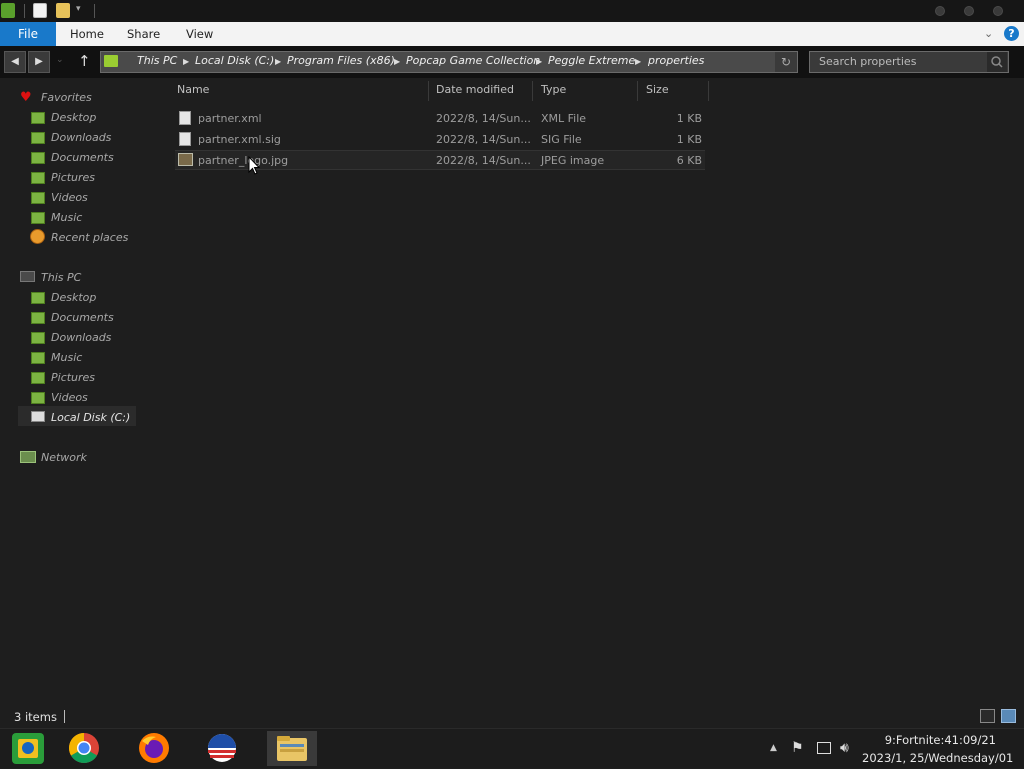 This screenshot has width=1024, height=769. I want to click on up-arrow-icon: ↑, so click(84, 61).